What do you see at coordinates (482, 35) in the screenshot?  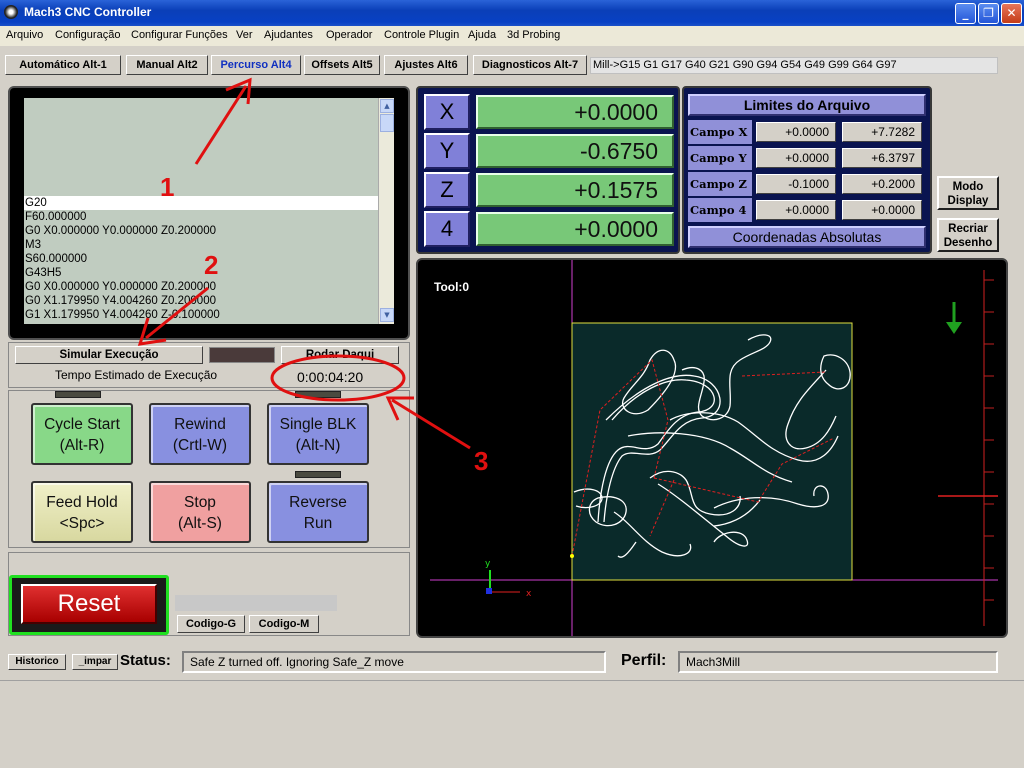 I see `menu-ajuda: Ajuda` at bounding box center [482, 35].